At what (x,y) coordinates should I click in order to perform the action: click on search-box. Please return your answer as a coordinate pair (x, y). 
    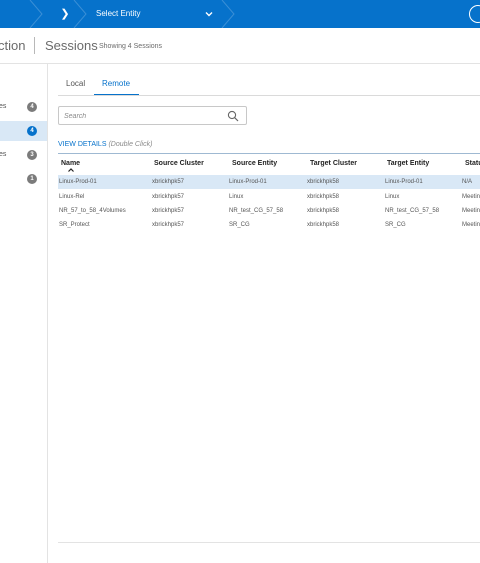
    Looking at the image, I should click on (152, 115).